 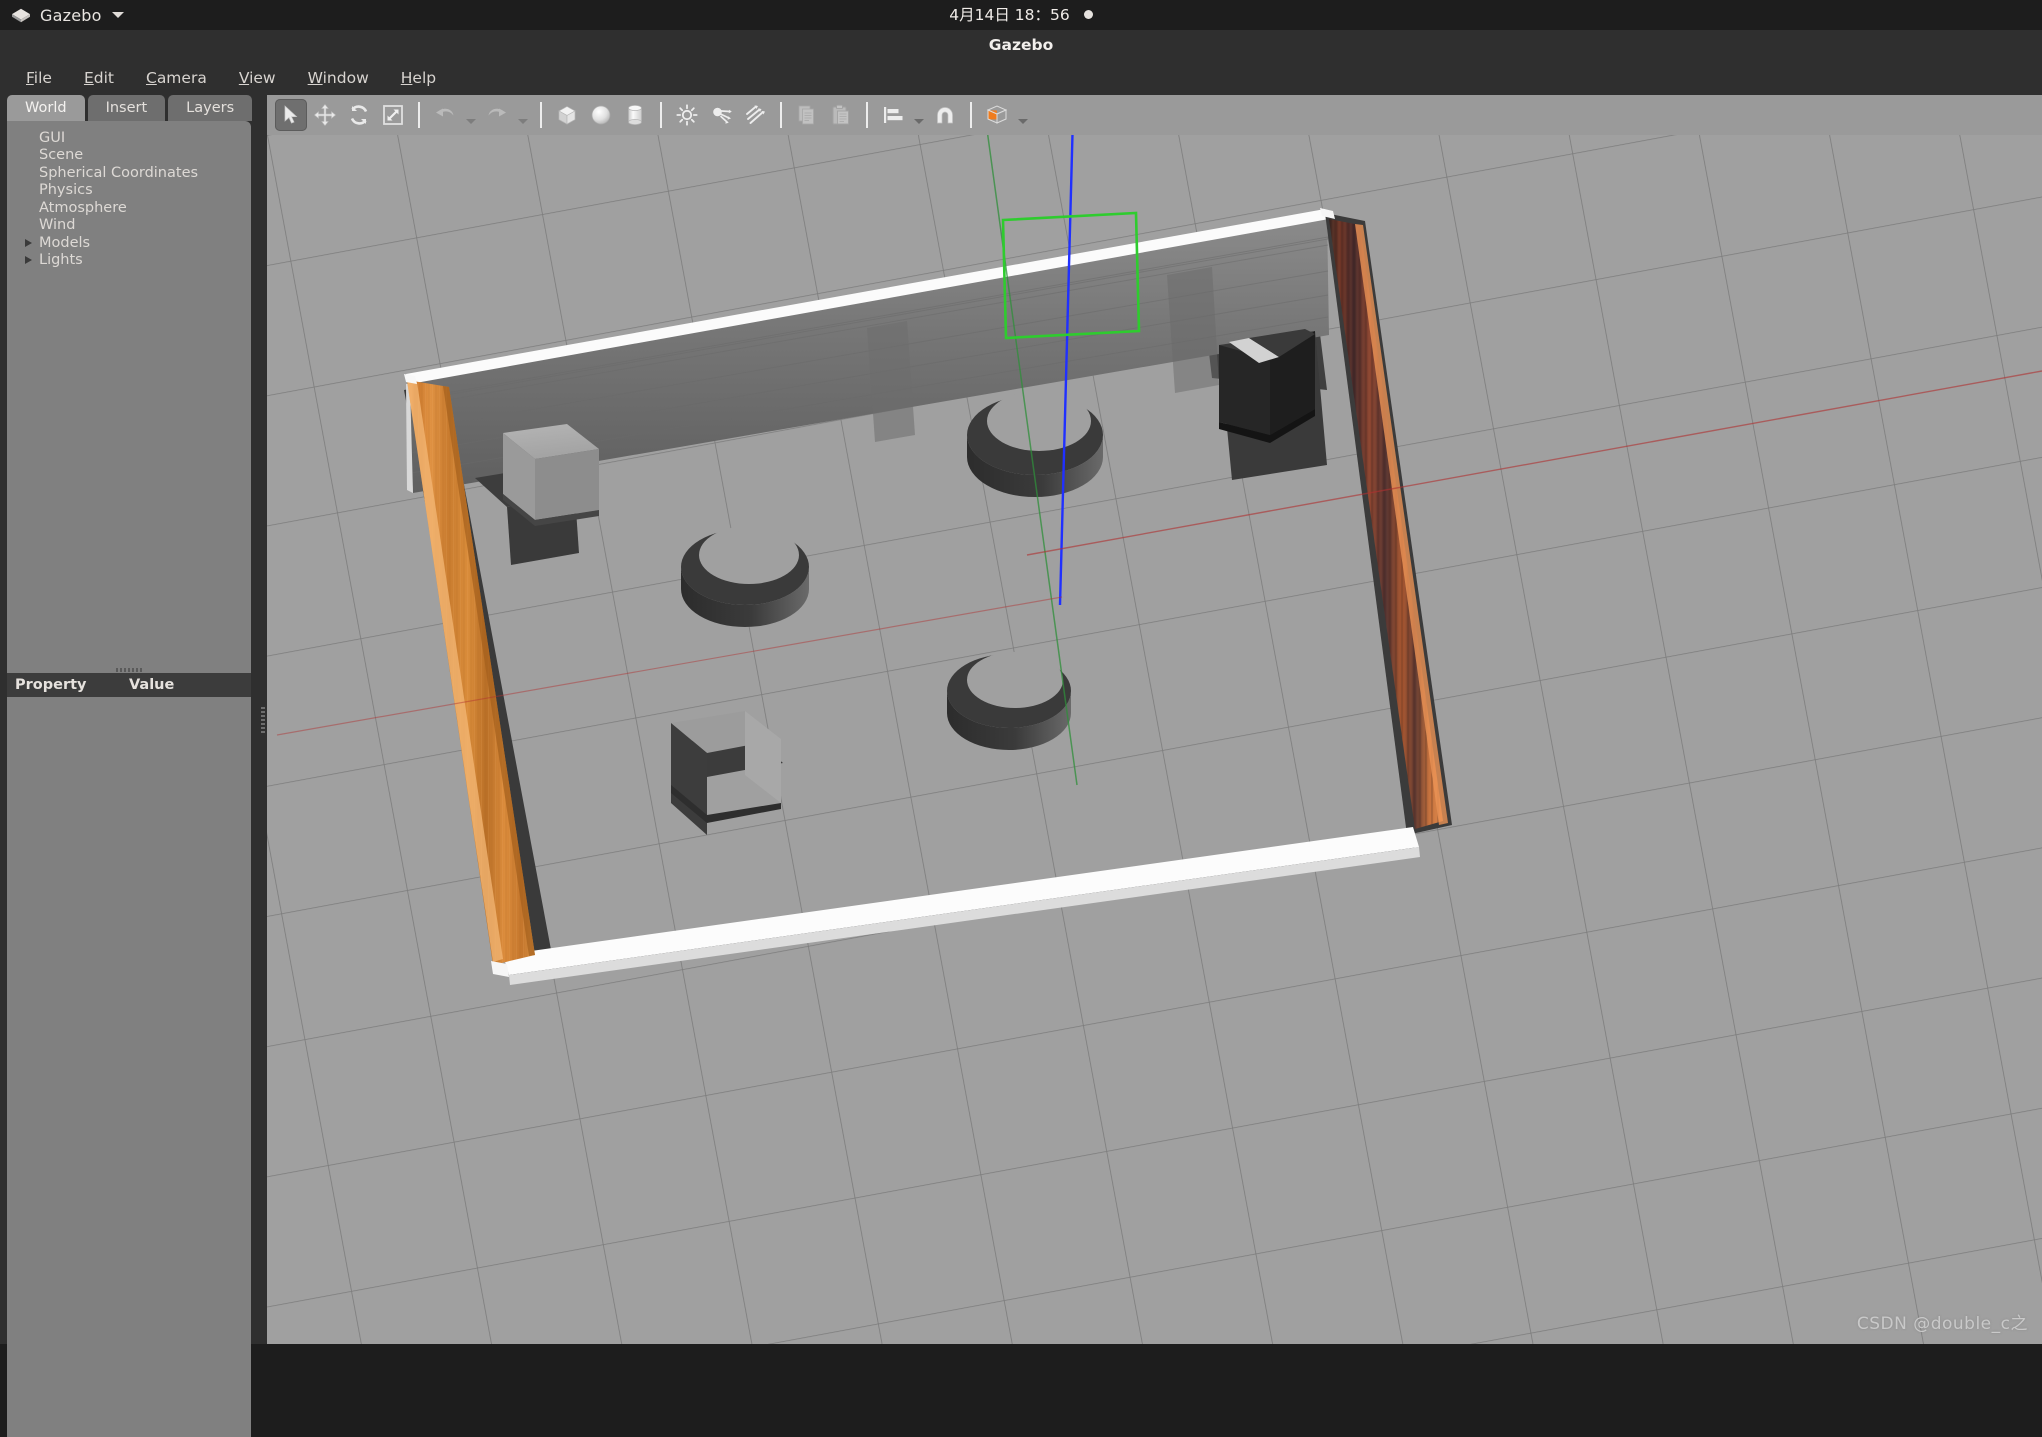 What do you see at coordinates (119, 172) in the screenshot?
I see `tree-item-spherical-coordinates-label: Spherical Coordinates` at bounding box center [119, 172].